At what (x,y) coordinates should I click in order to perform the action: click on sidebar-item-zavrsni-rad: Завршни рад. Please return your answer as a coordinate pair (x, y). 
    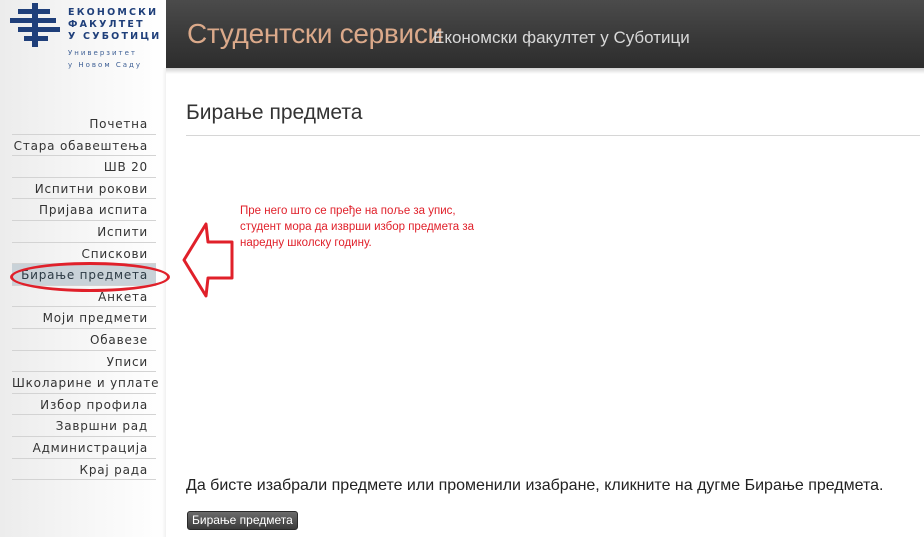
    Looking at the image, I should click on (84, 426).